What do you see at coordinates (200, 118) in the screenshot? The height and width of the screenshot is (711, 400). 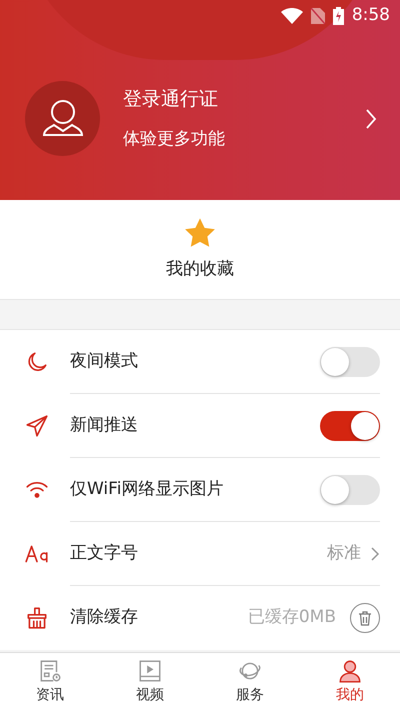 I see `login-card: 登录通行证 体验更多功能` at bounding box center [200, 118].